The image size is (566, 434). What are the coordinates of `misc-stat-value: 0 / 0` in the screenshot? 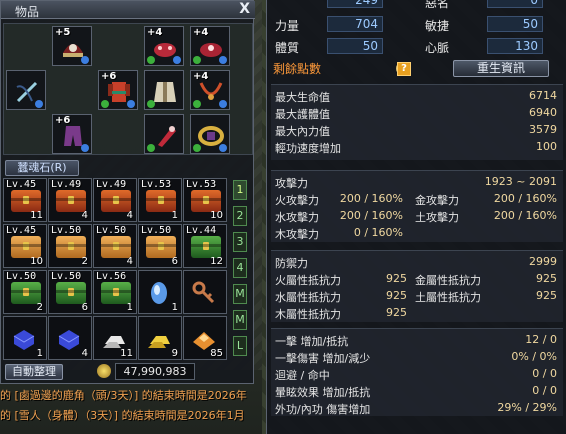 It's located at (544, 373).